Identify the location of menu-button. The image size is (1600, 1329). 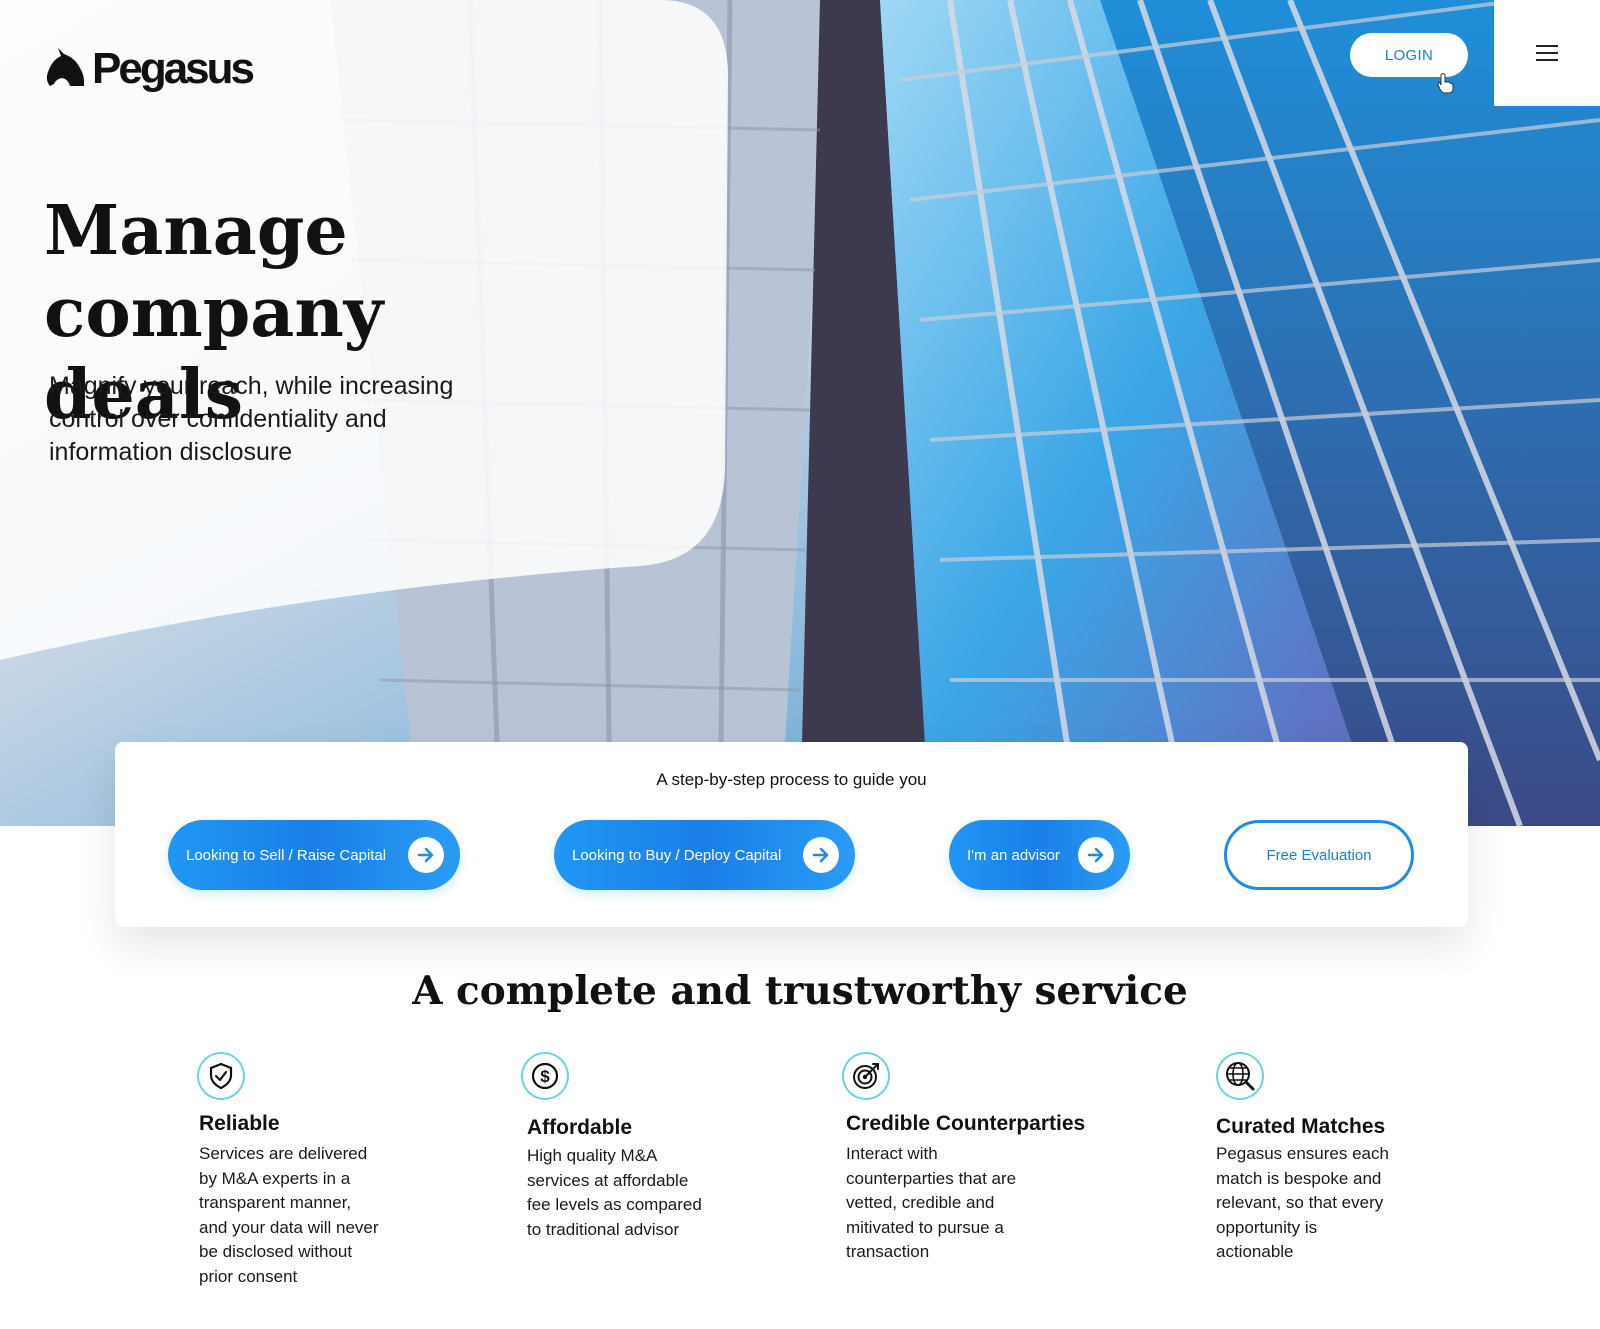
(1547, 53).